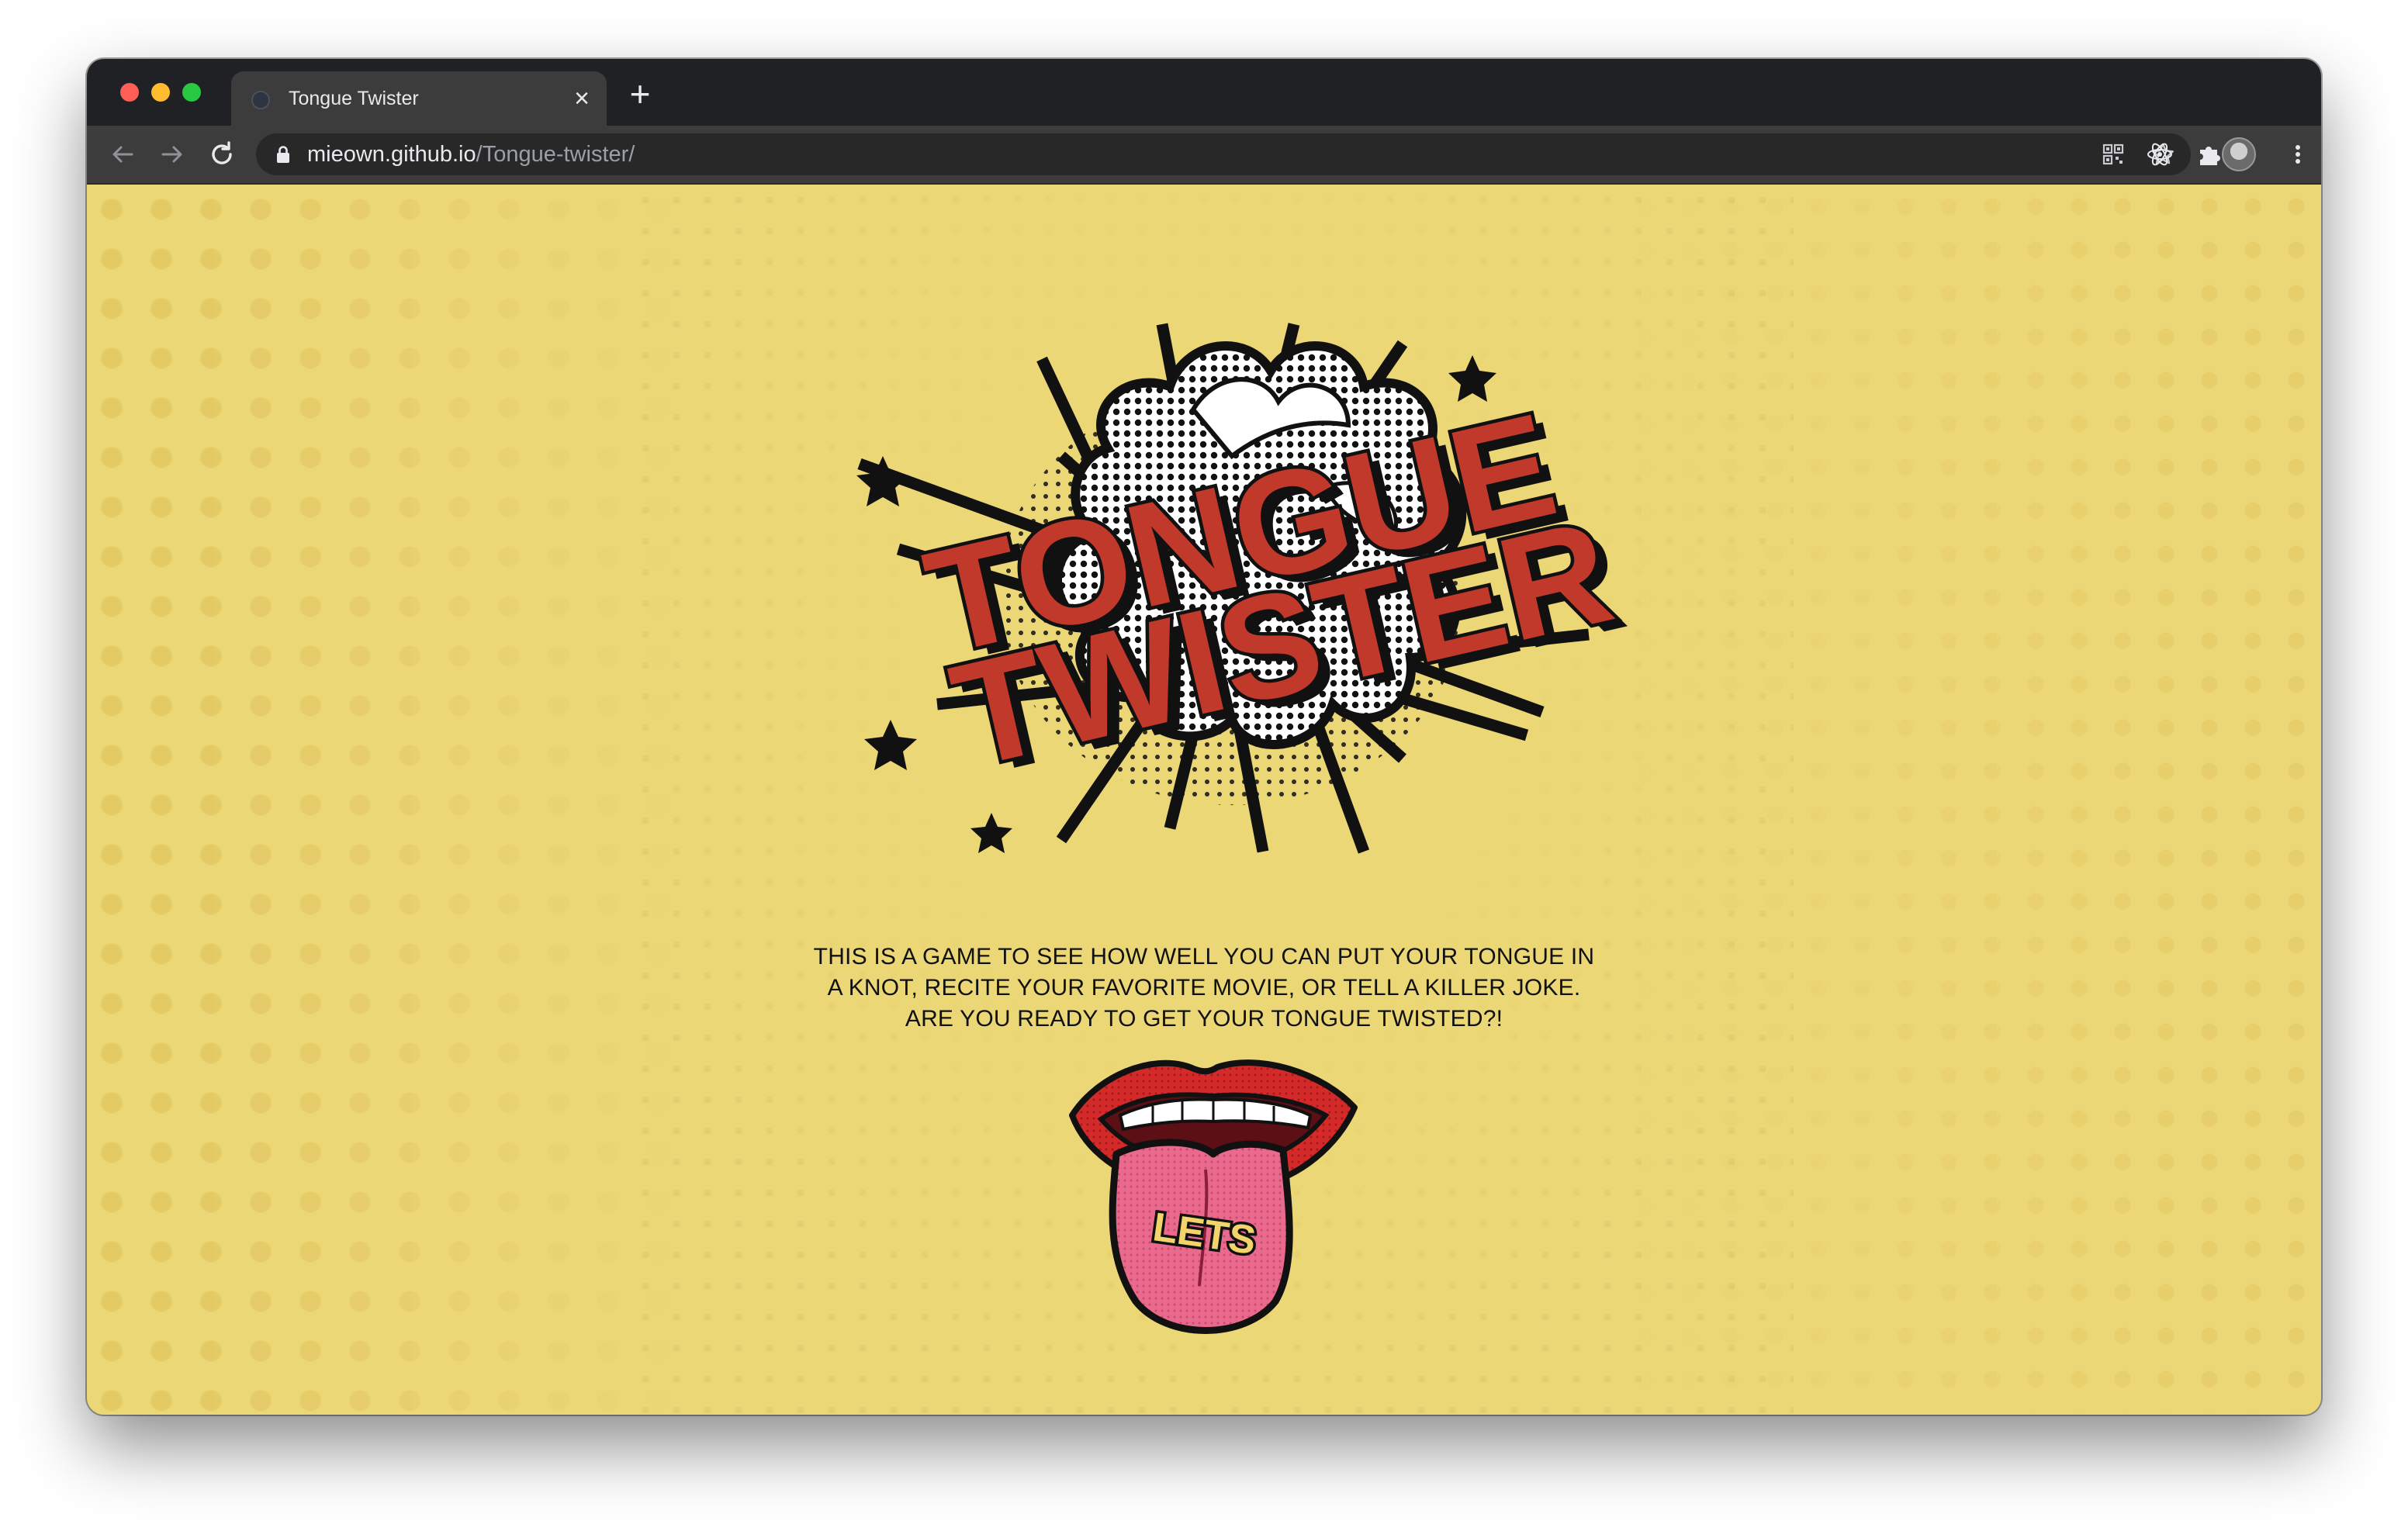 The image size is (2408, 1531). I want to click on tongue-twister-logo: TONGUE TONGUE TWISTER TWISTER, so click(1247, 588).